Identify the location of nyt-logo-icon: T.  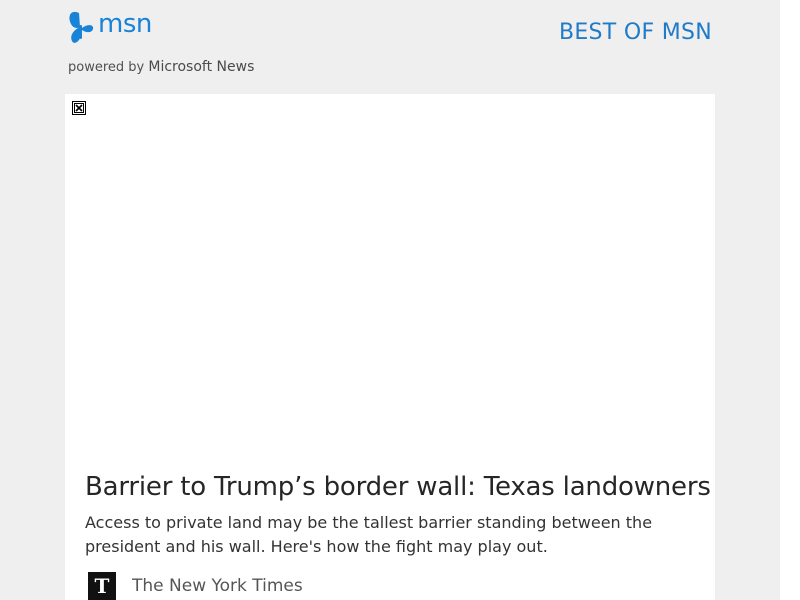
(102, 585).